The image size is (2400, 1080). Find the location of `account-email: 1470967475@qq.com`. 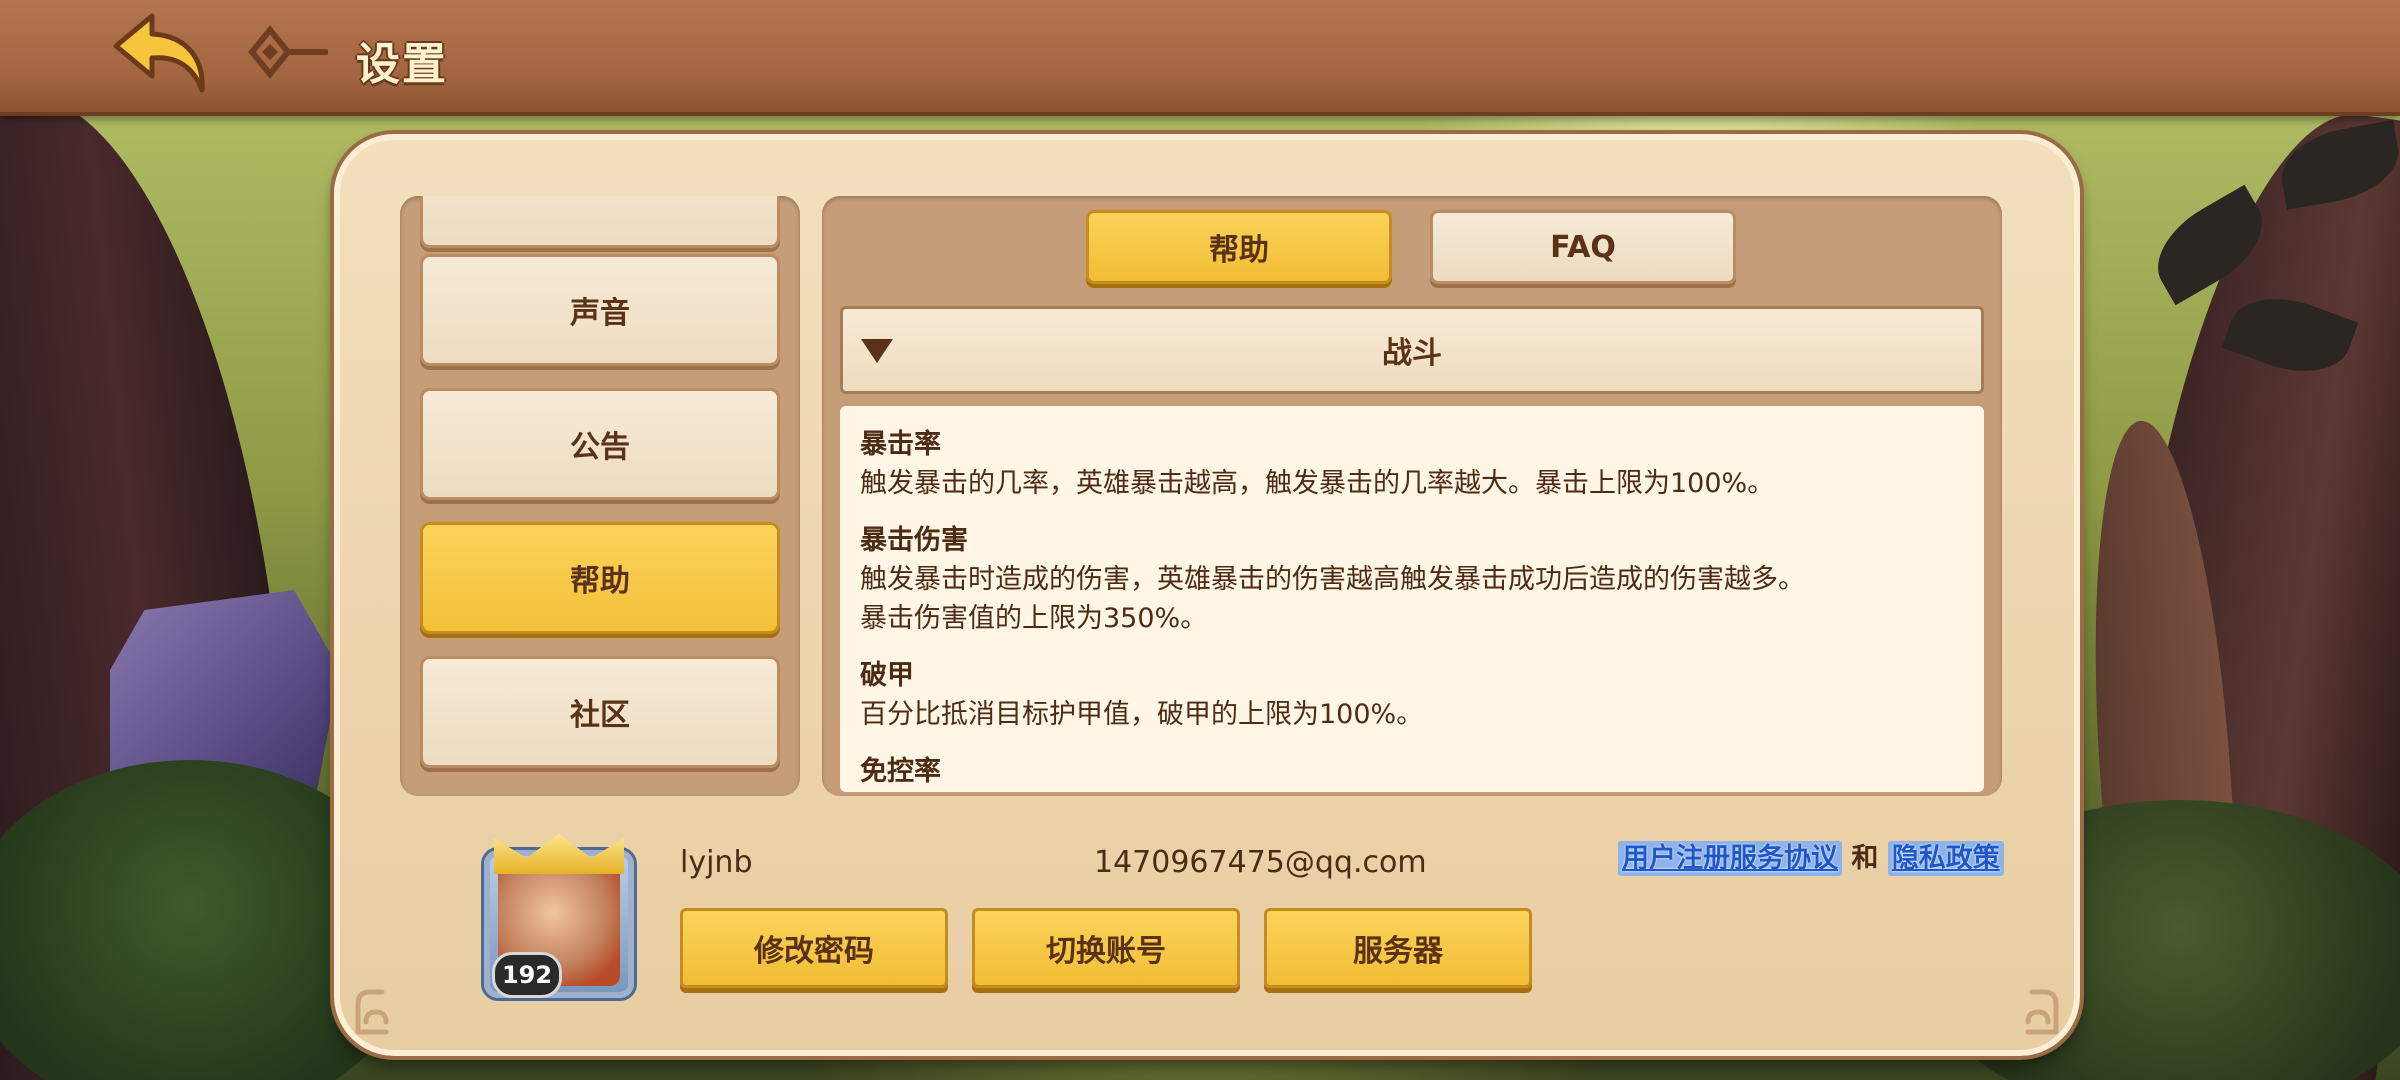

account-email: 1470967475@qq.com is located at coordinates (1260, 862).